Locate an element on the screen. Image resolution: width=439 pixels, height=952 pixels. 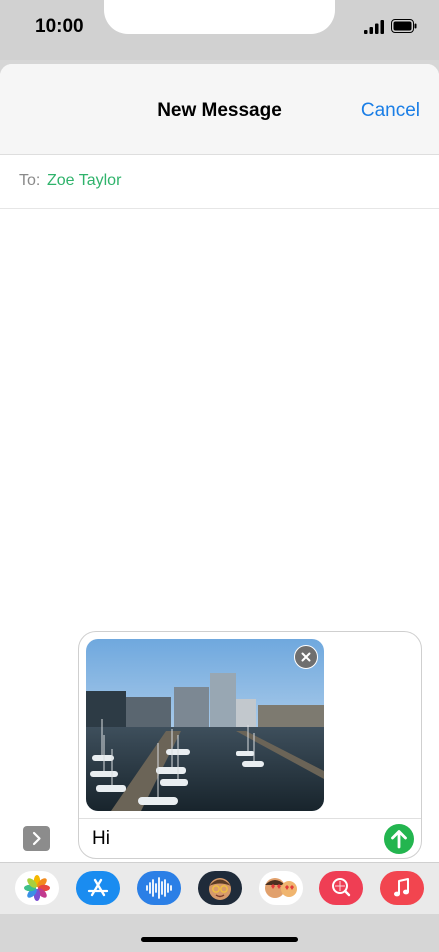
to-label: To: is located at coordinates (30, 180).